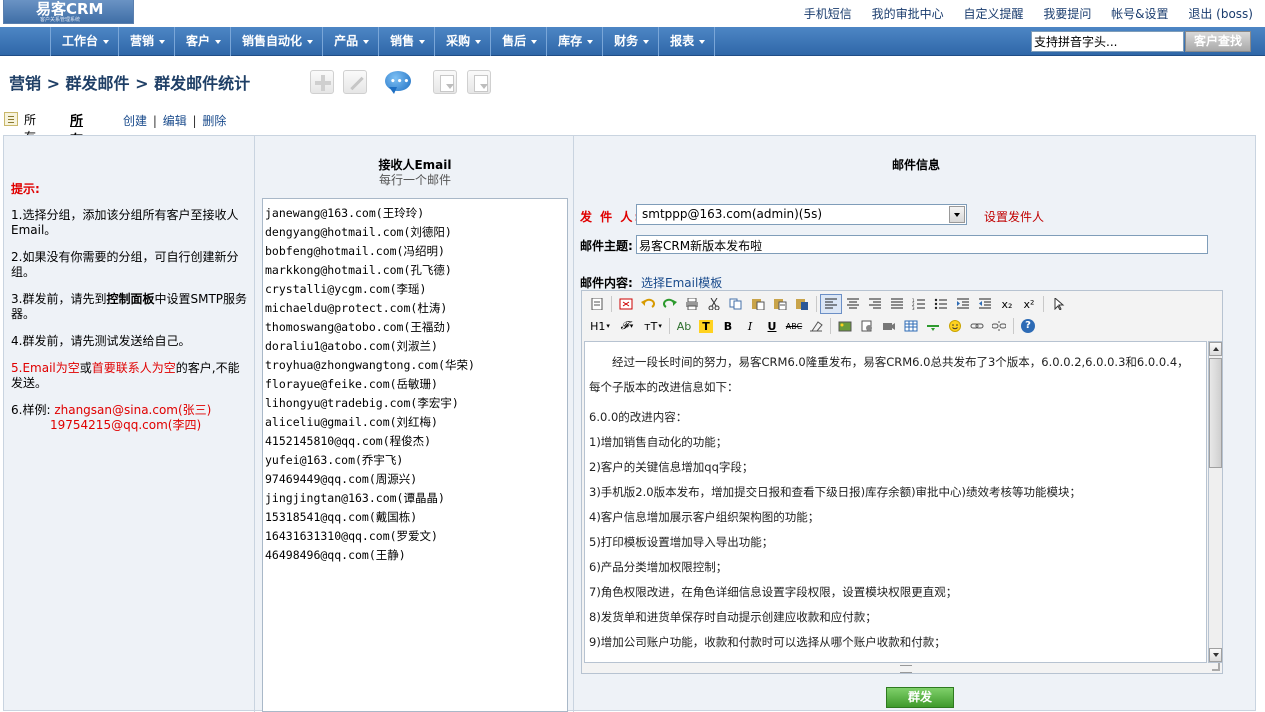 The height and width of the screenshot is (712, 1265). What do you see at coordinates (704, 517) in the screenshot?
I see `content-line: 4)客户信息增加展示客户组织架构图的功能；` at bounding box center [704, 517].